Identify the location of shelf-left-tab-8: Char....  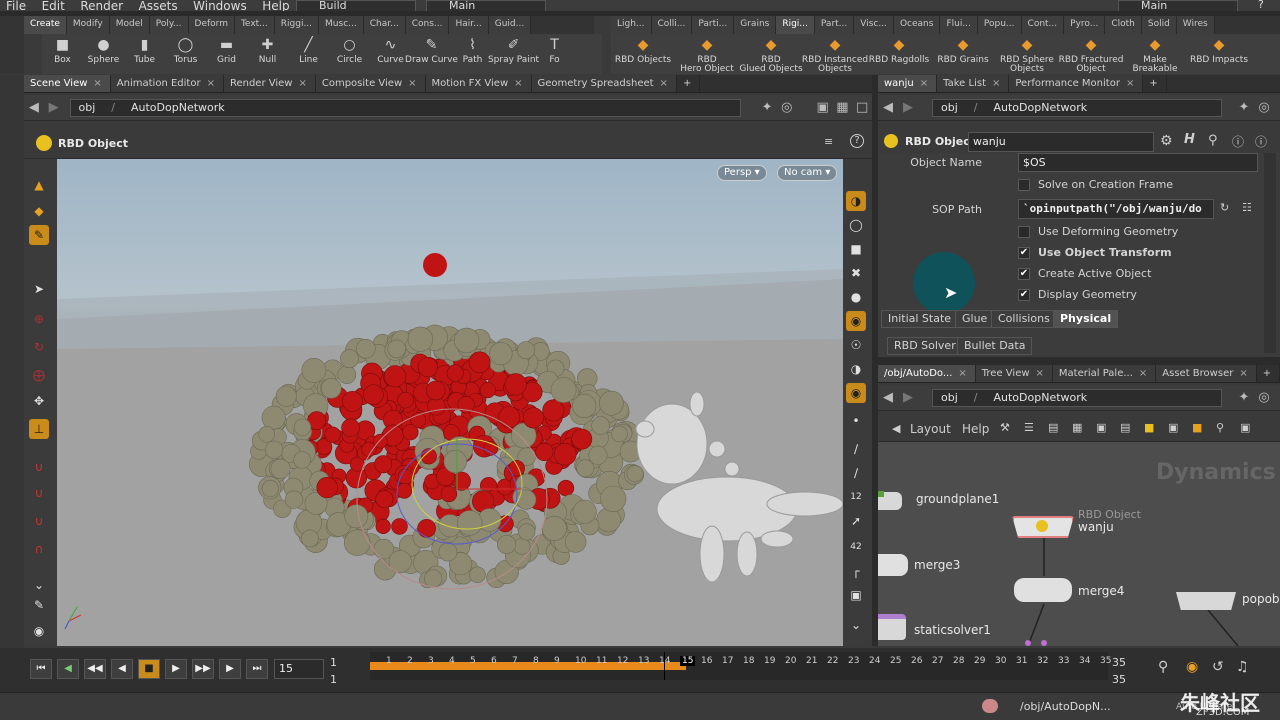
(384, 25).